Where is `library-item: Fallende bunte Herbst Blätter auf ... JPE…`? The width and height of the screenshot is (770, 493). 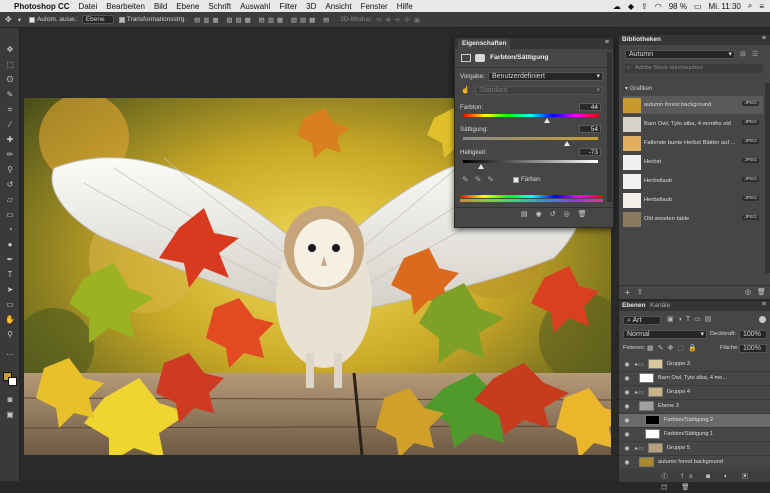 library-item: Fallende bunte Herbst Blätter auf ... JPE… is located at coordinates (693, 143).